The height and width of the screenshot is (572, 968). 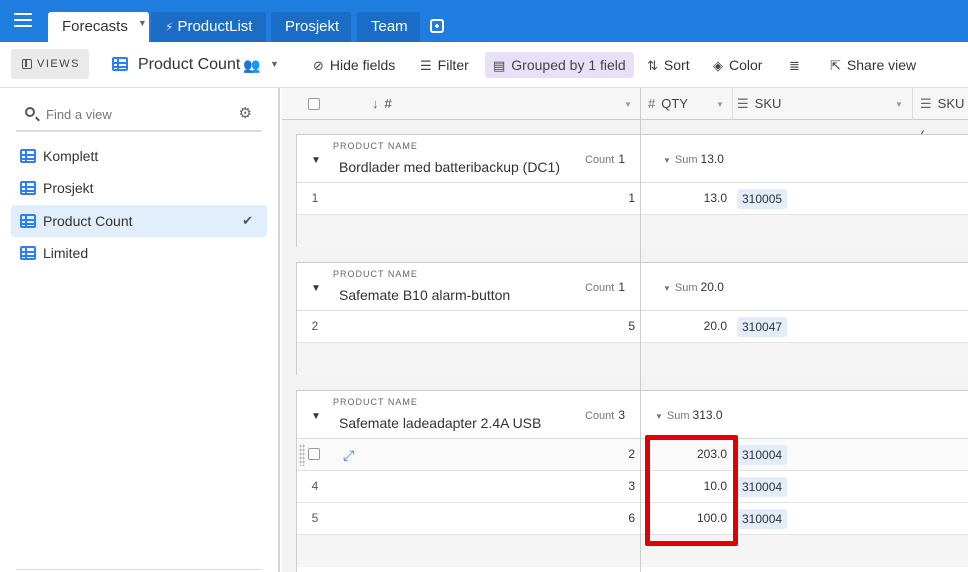 I want to click on column-header-qty: # QTY, so click(x=668, y=104).